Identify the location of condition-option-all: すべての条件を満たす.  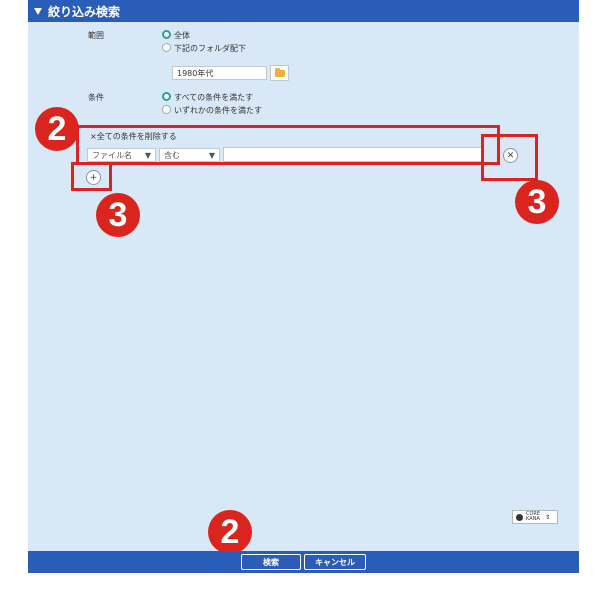
(214, 97).